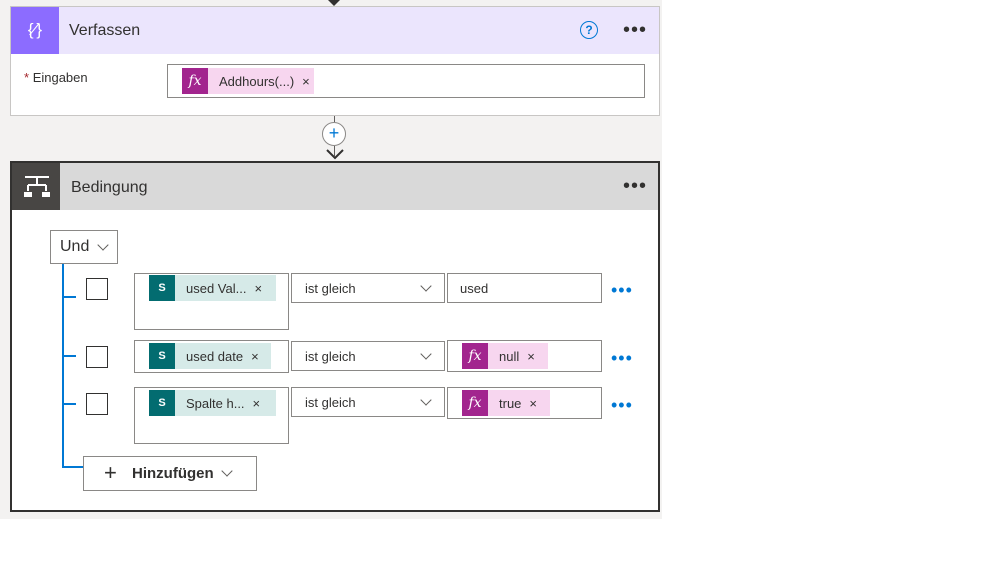 This screenshot has width=999, height=562. Describe the element at coordinates (72, 467) in the screenshot. I see `add-connector-line` at that location.